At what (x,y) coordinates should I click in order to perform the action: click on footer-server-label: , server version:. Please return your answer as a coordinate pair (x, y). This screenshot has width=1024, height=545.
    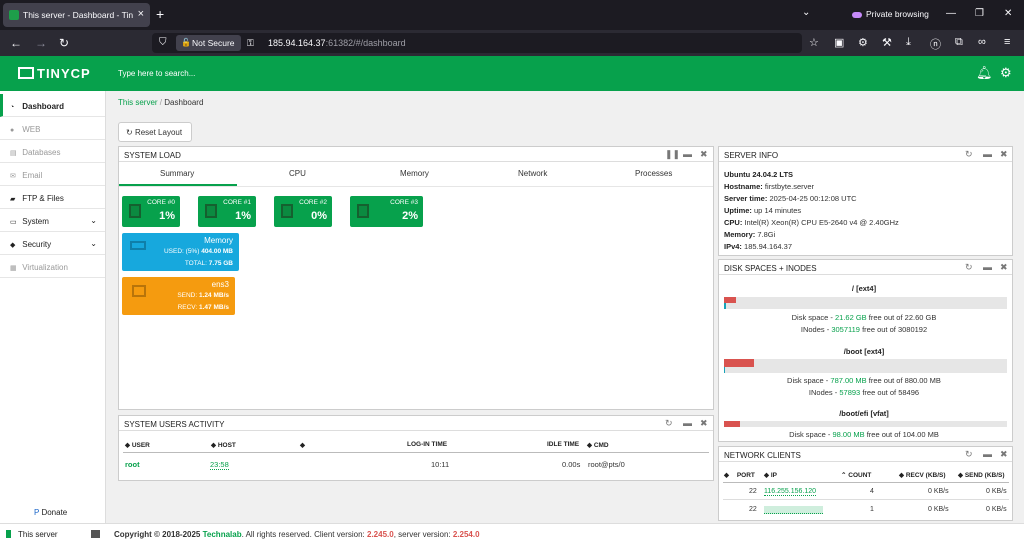
    Looking at the image, I should click on (422, 534).